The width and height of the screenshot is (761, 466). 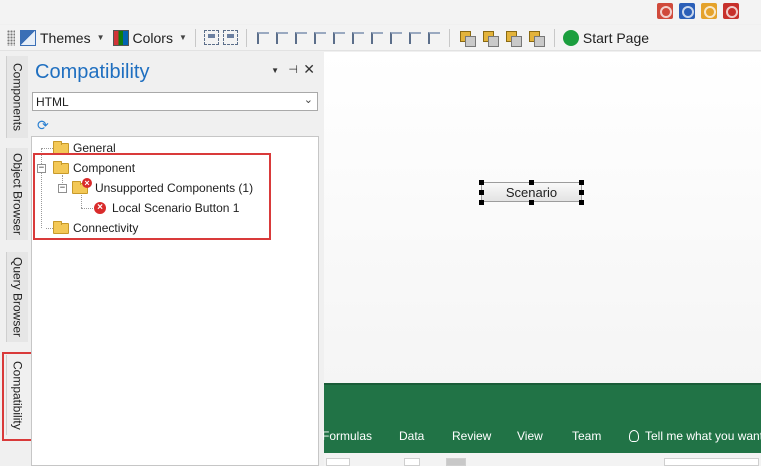 I want to click on ribbon-tab-formulas: Formulas, so click(x=347, y=436).